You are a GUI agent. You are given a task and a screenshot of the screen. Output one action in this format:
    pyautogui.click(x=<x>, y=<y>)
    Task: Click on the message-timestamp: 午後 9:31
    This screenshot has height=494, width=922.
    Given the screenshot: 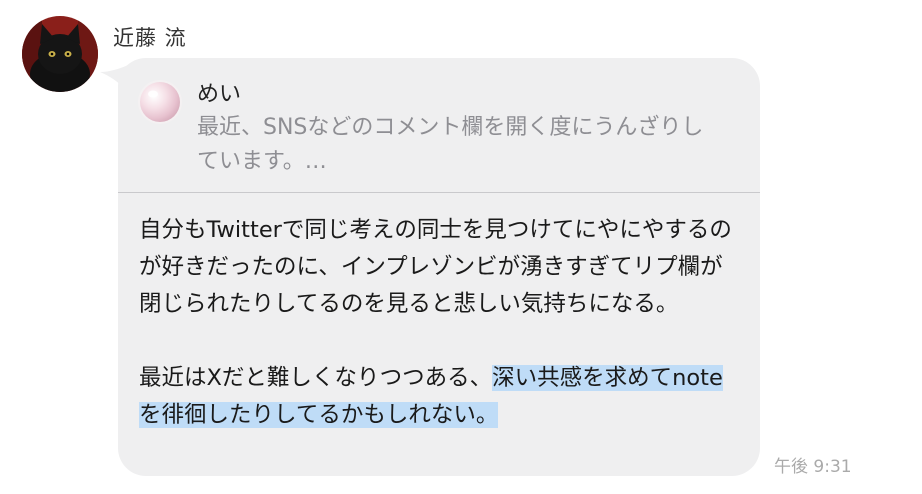 What is the action you would take?
    pyautogui.click(x=813, y=467)
    